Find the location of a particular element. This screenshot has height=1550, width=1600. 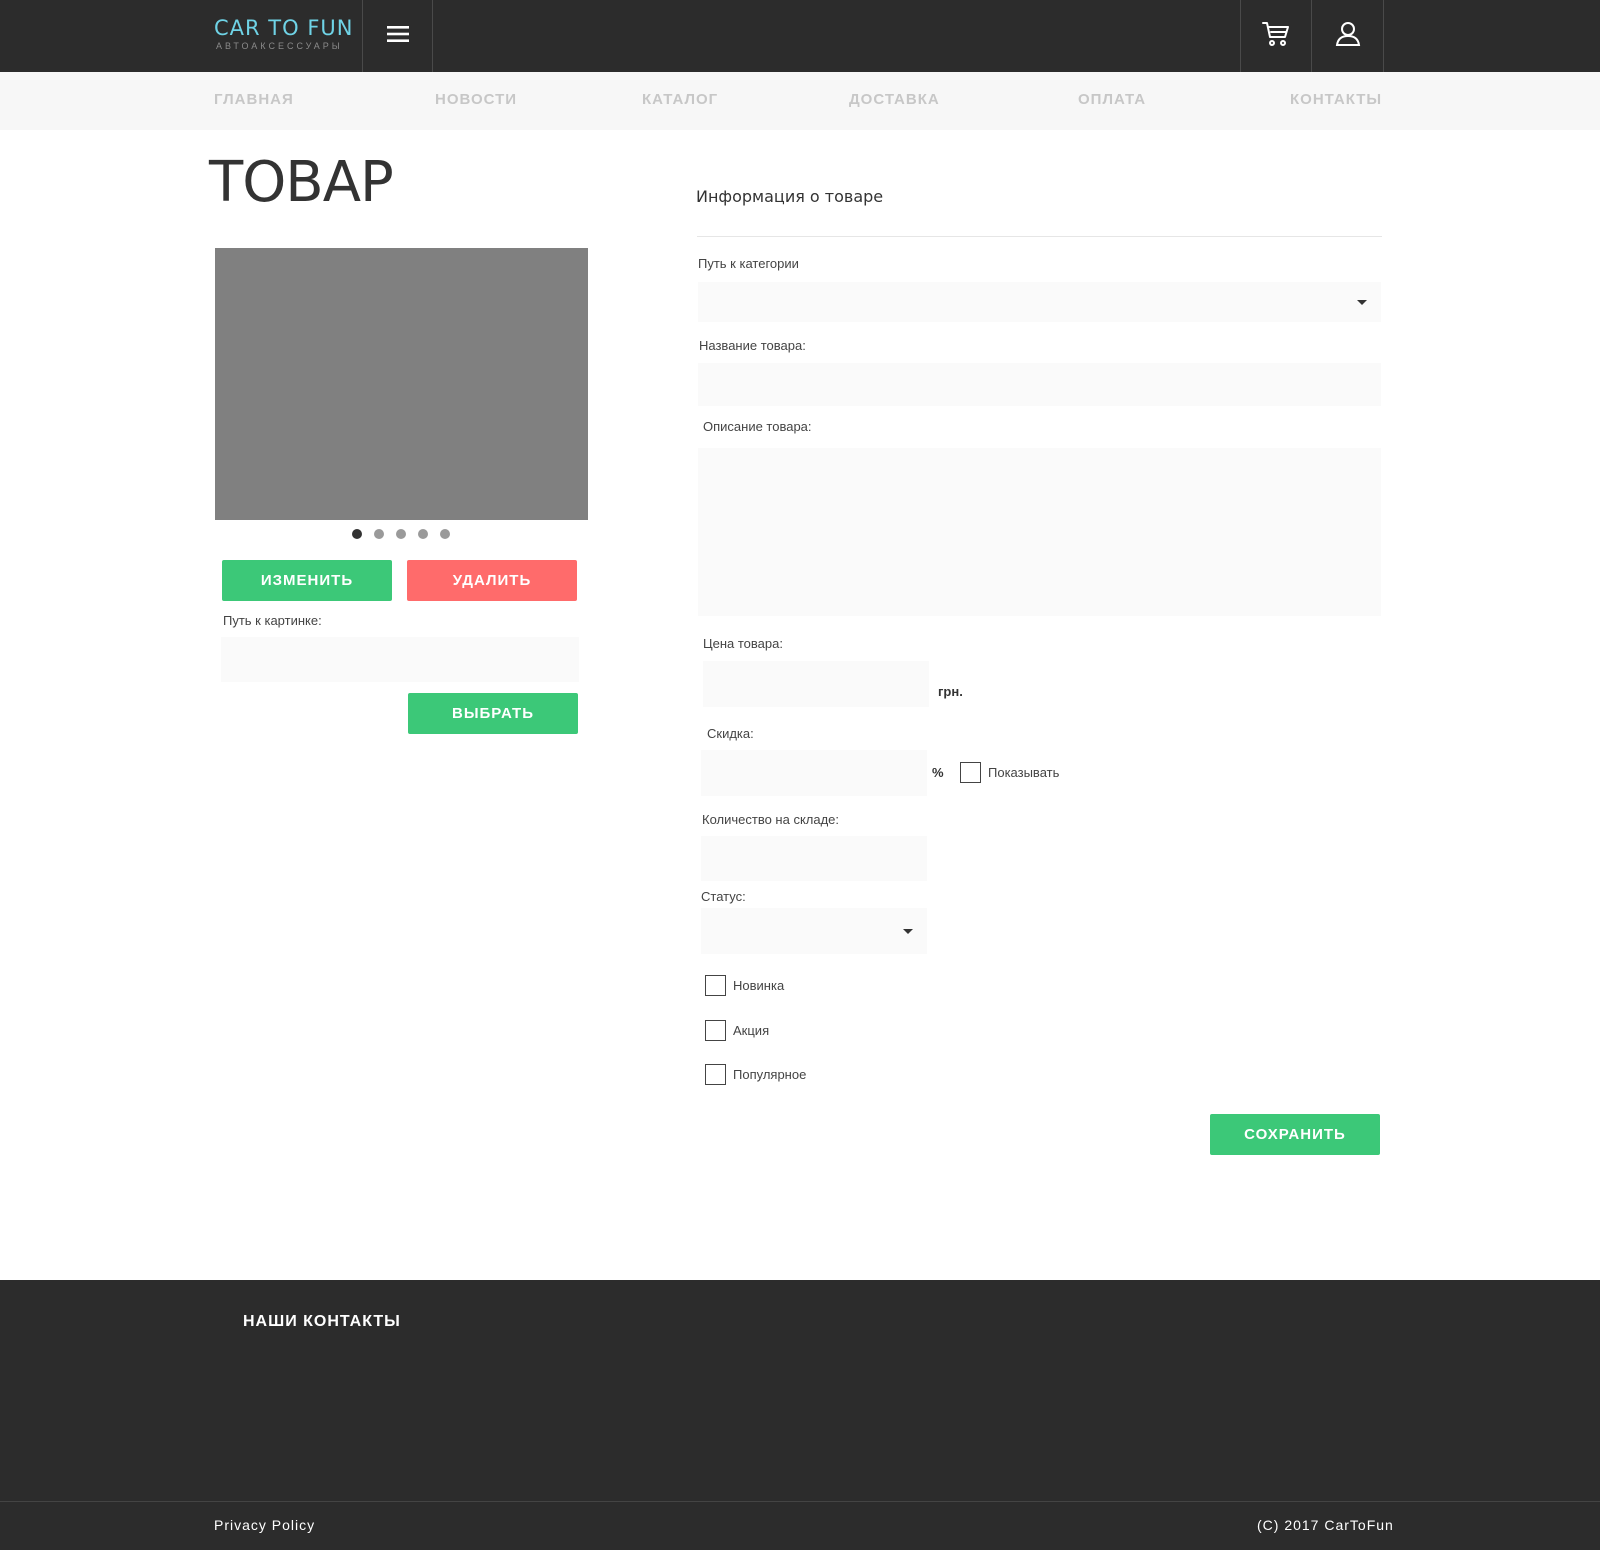

user-account-button is located at coordinates (1347, 36).